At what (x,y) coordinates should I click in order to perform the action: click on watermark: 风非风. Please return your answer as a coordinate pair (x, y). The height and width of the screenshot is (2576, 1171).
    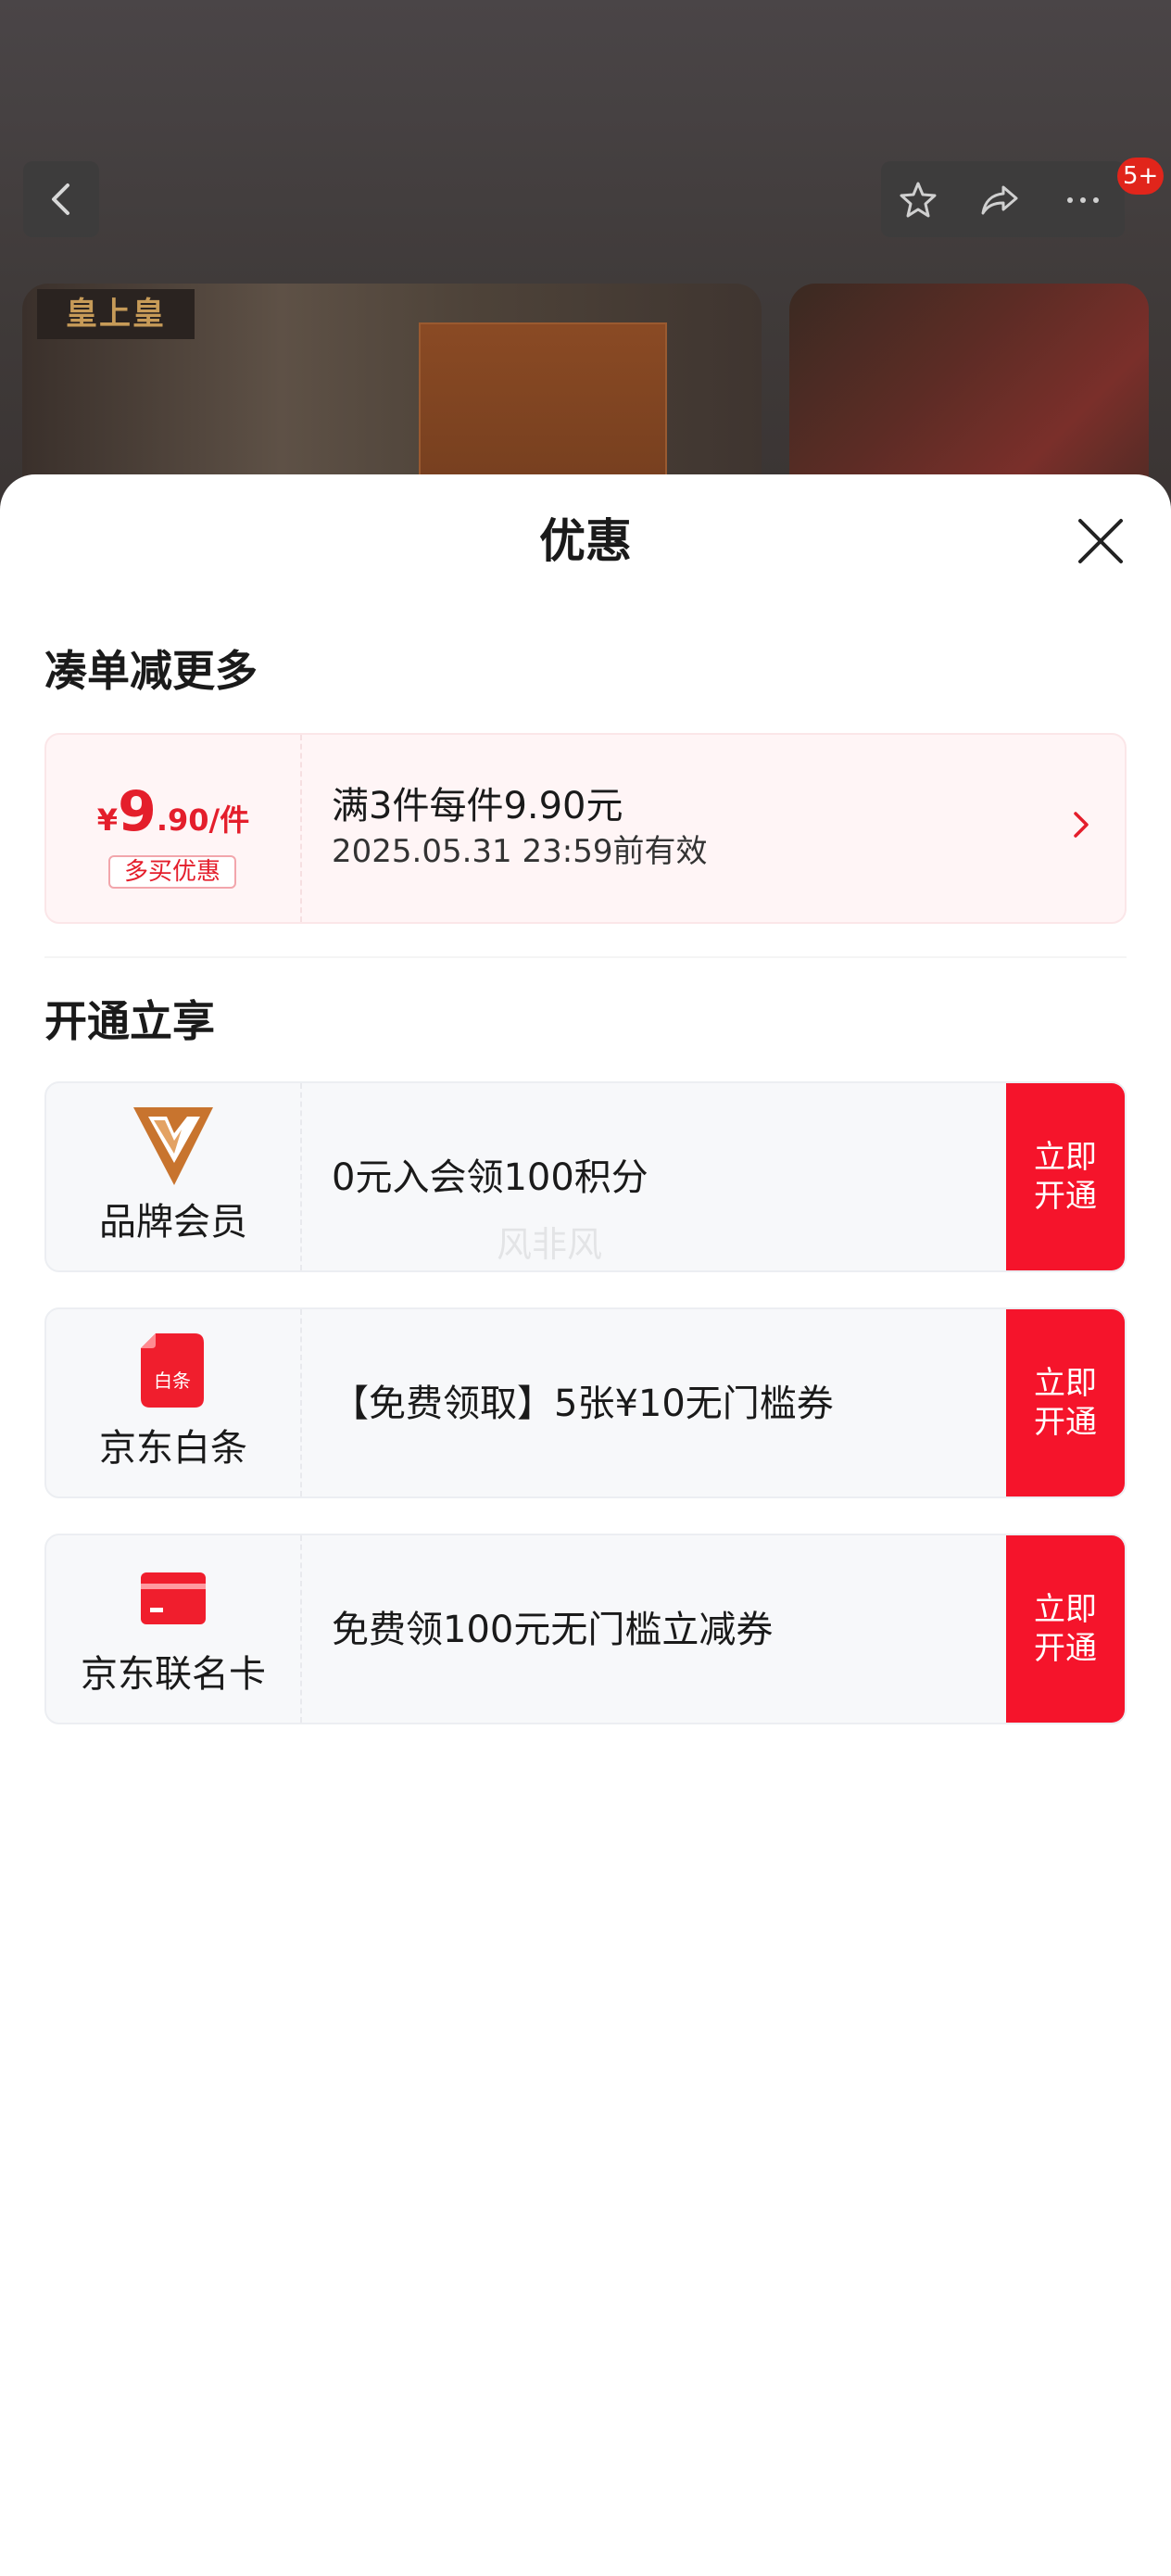
    Looking at the image, I should click on (550, 1245).